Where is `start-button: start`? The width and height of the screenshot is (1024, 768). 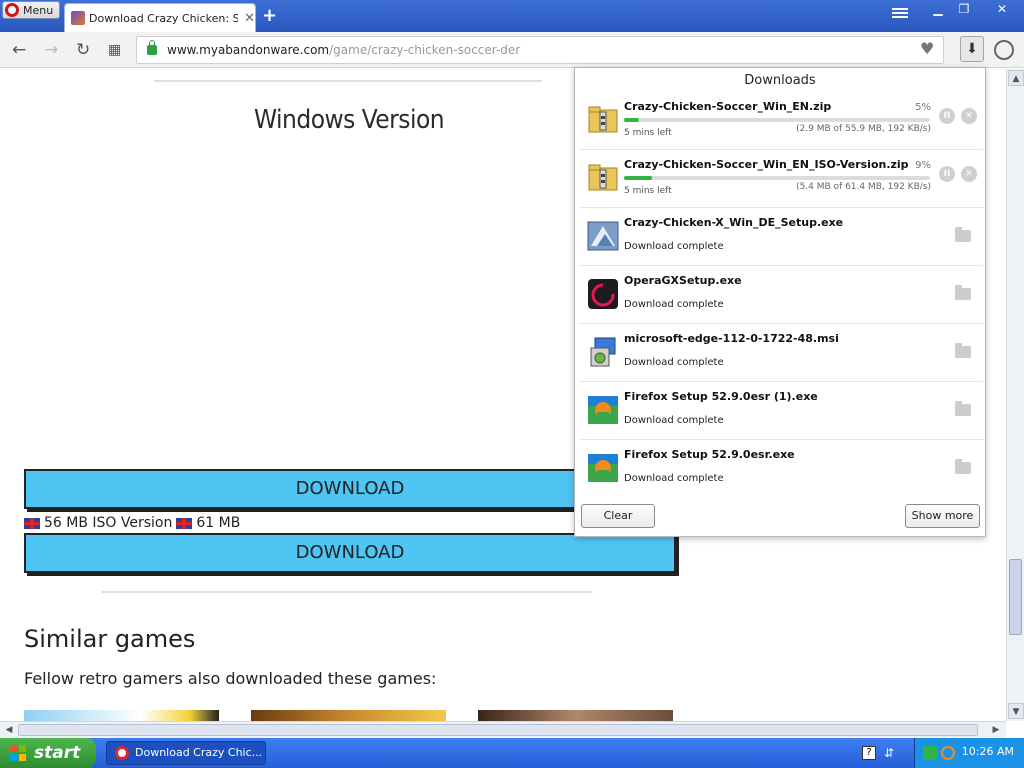
start-button: start is located at coordinates (48, 753).